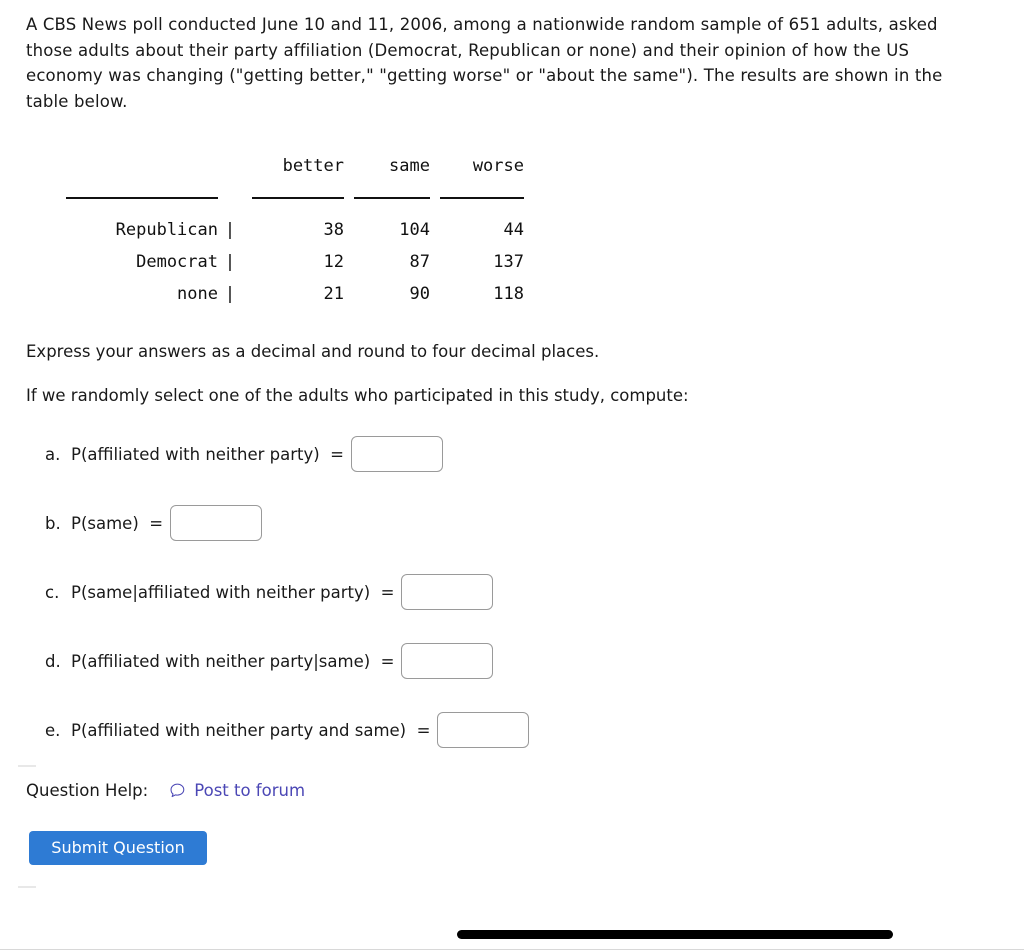 The image size is (1024, 952). I want to click on question-marker-a: a., so click(53, 454).